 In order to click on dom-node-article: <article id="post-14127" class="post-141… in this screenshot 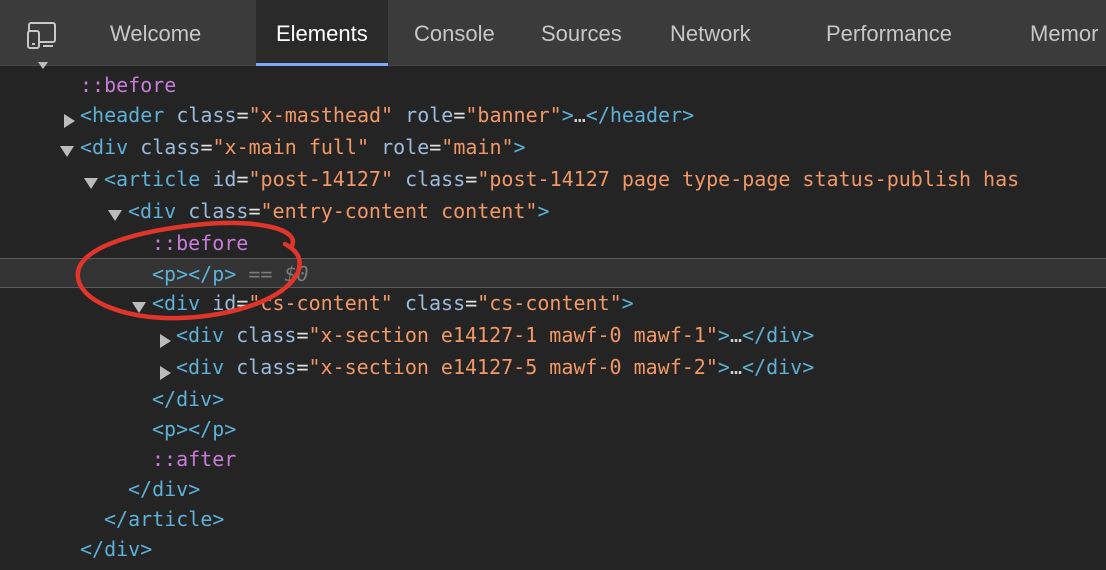, I will do `click(553, 179)`.